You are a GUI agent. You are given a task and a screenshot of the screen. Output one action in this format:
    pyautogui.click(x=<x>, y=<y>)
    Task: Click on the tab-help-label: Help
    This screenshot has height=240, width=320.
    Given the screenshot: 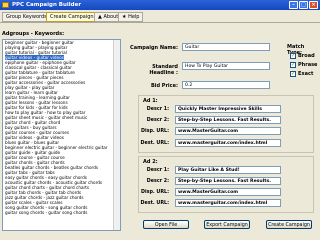 What is the action you would take?
    pyautogui.click(x=134, y=17)
    